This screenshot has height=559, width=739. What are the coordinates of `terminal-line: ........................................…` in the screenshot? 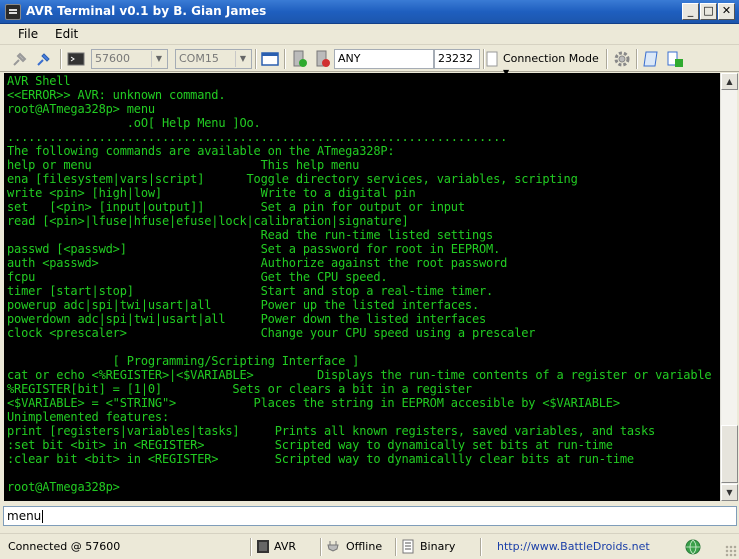 It's located at (257, 137).